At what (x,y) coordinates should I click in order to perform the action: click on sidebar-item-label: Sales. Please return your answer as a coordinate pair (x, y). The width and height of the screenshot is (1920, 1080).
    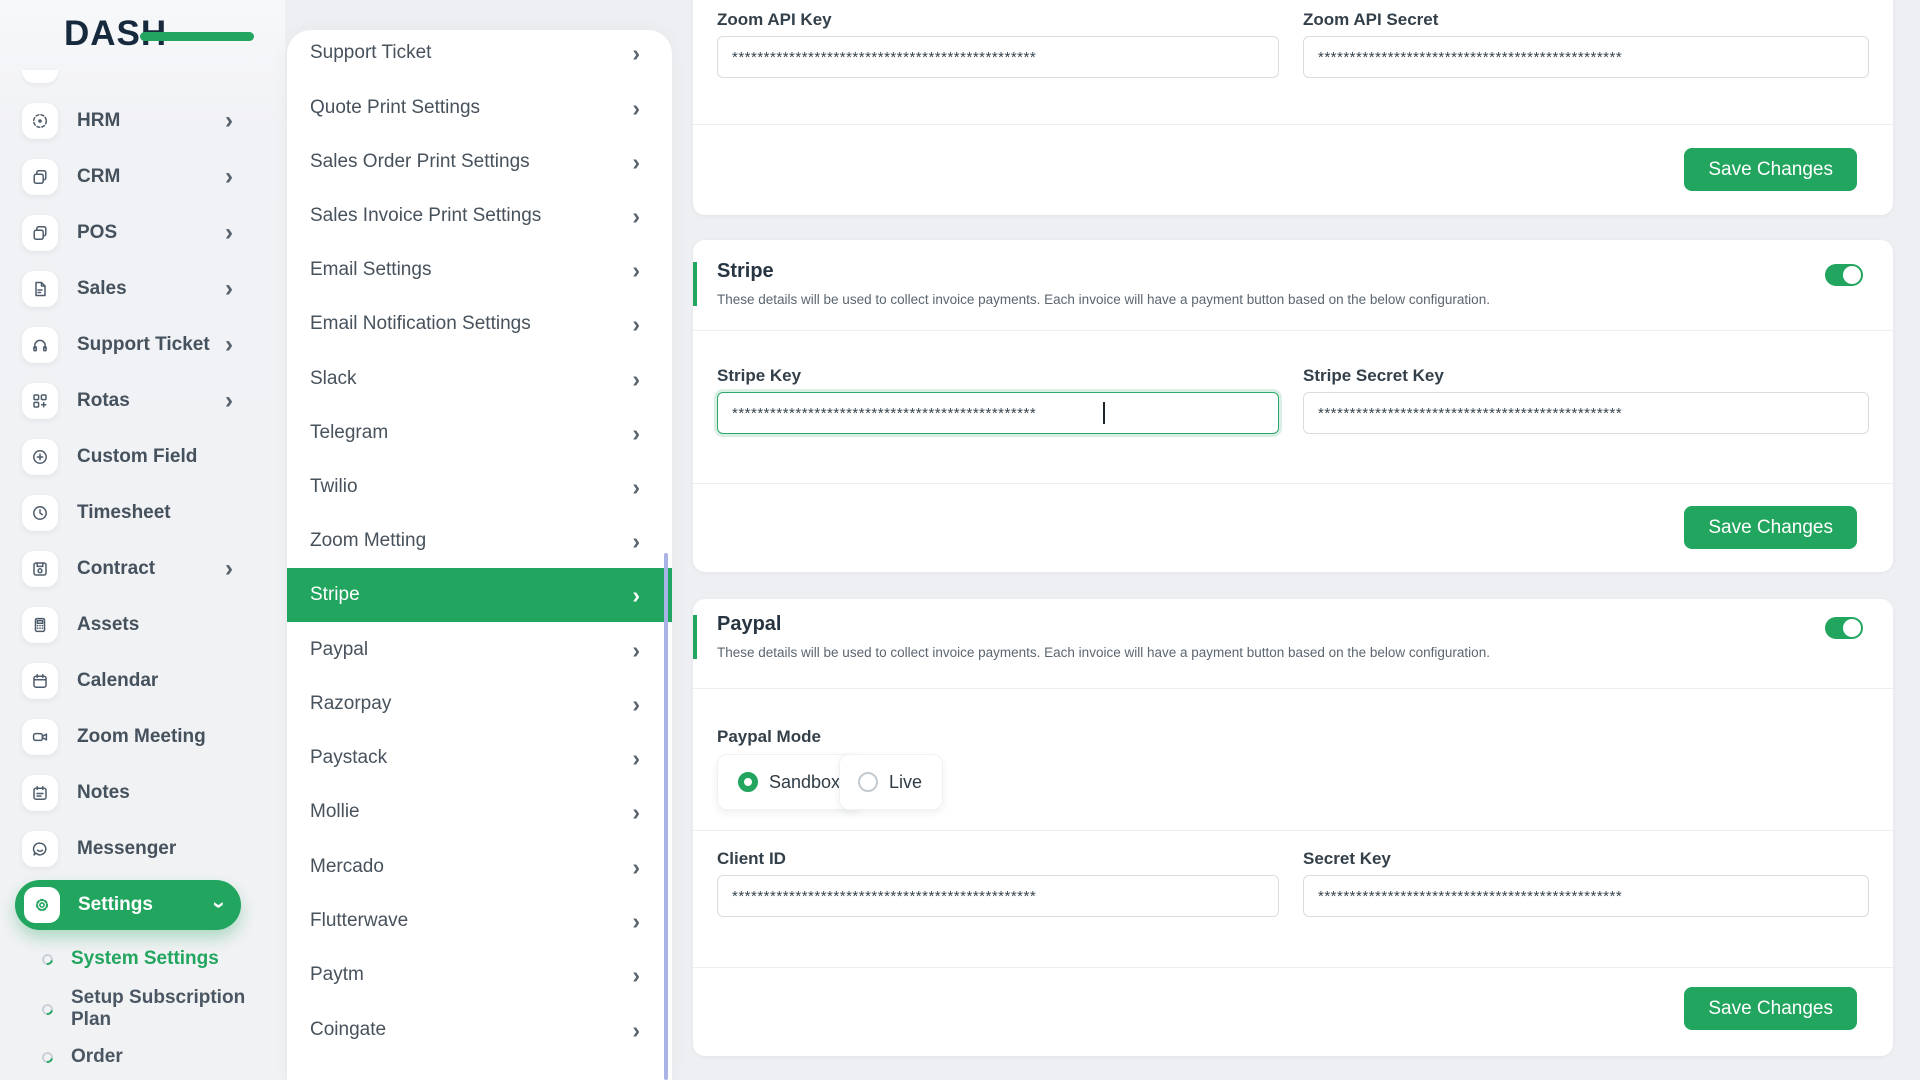
    Looking at the image, I should click on (102, 288).